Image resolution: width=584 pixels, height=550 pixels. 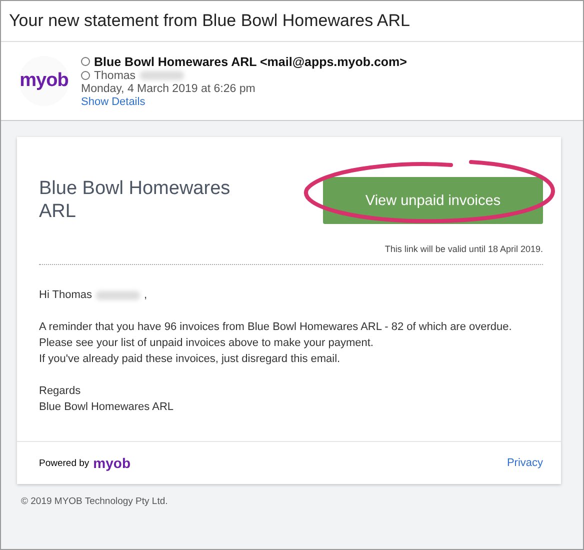 I want to click on message-text: Please see your list of unpaid invoices above to make your payment., so click(x=206, y=343).